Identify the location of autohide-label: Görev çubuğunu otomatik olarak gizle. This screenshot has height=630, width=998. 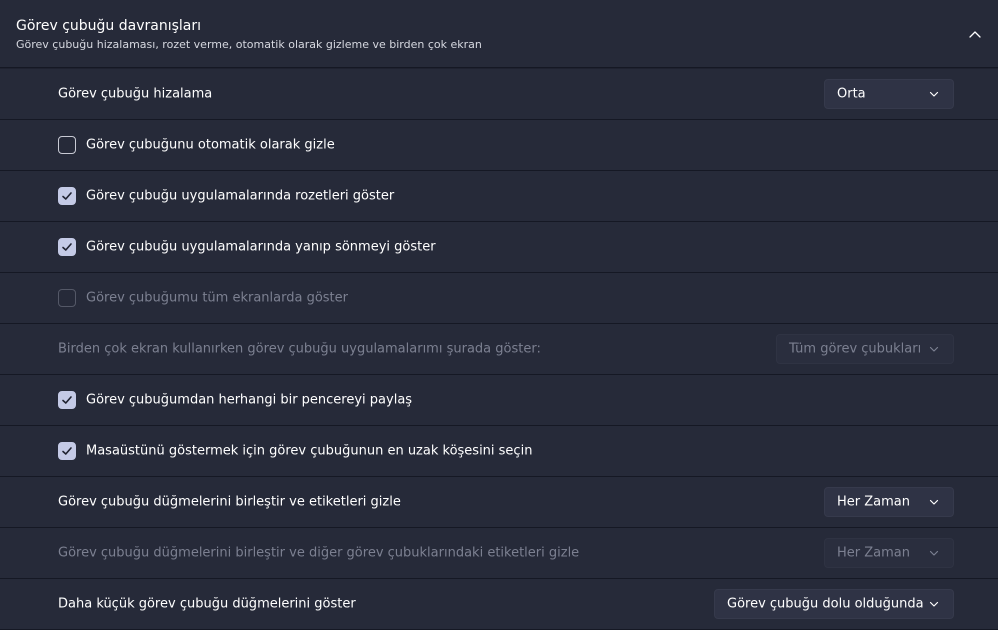
(210, 145).